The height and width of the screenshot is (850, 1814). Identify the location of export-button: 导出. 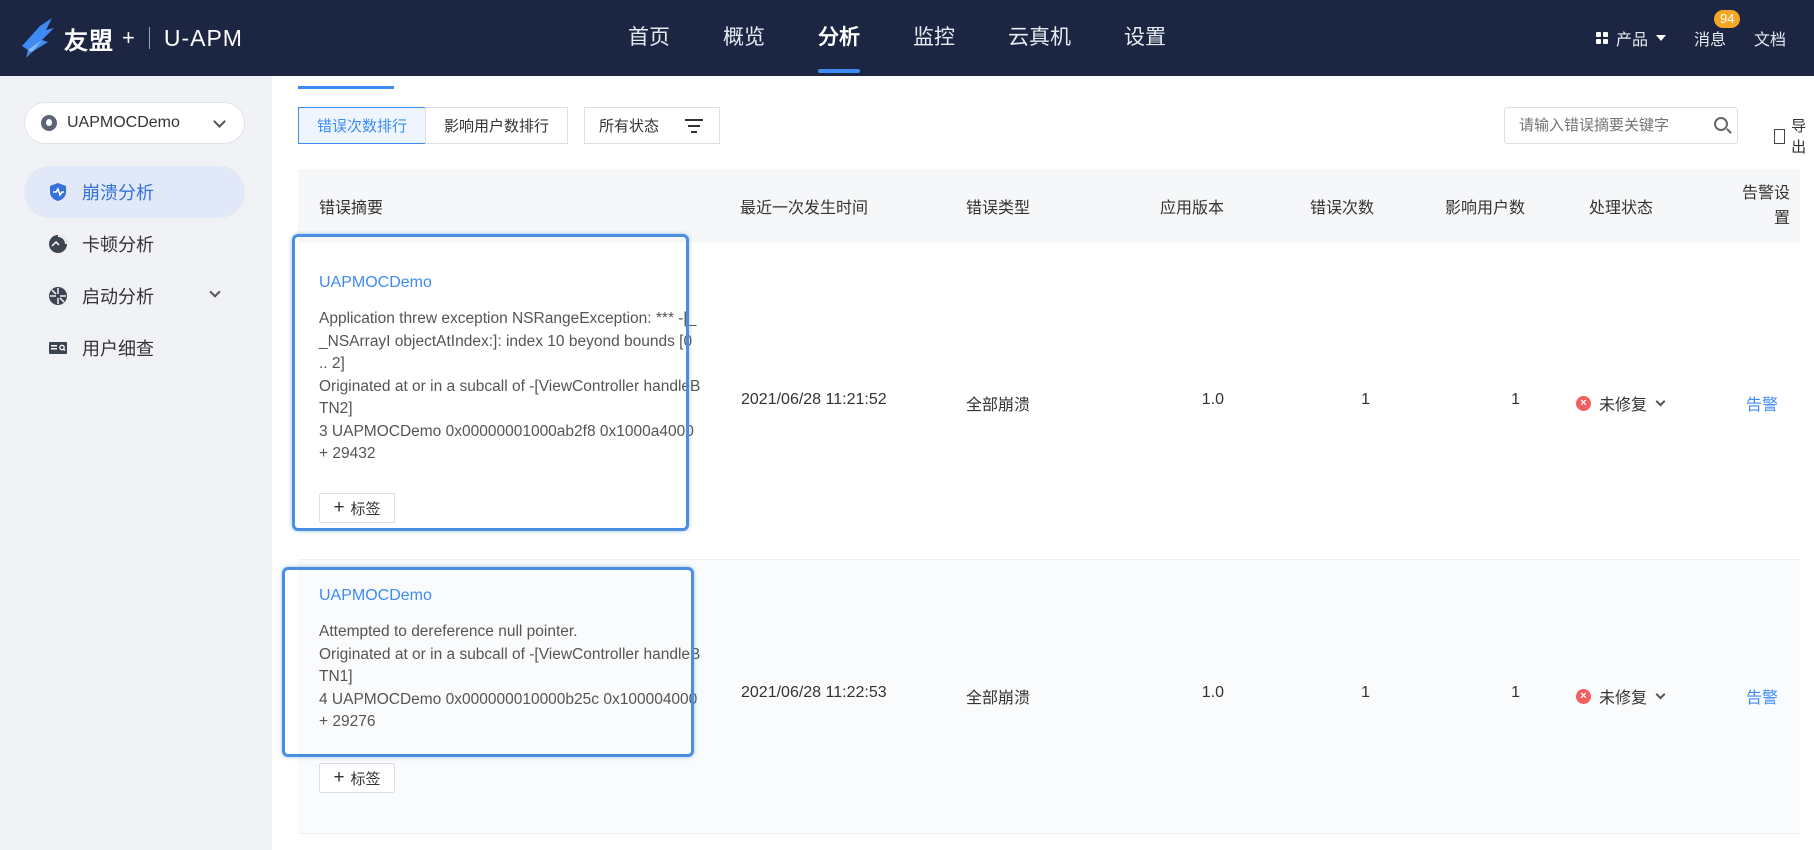
(1794, 136).